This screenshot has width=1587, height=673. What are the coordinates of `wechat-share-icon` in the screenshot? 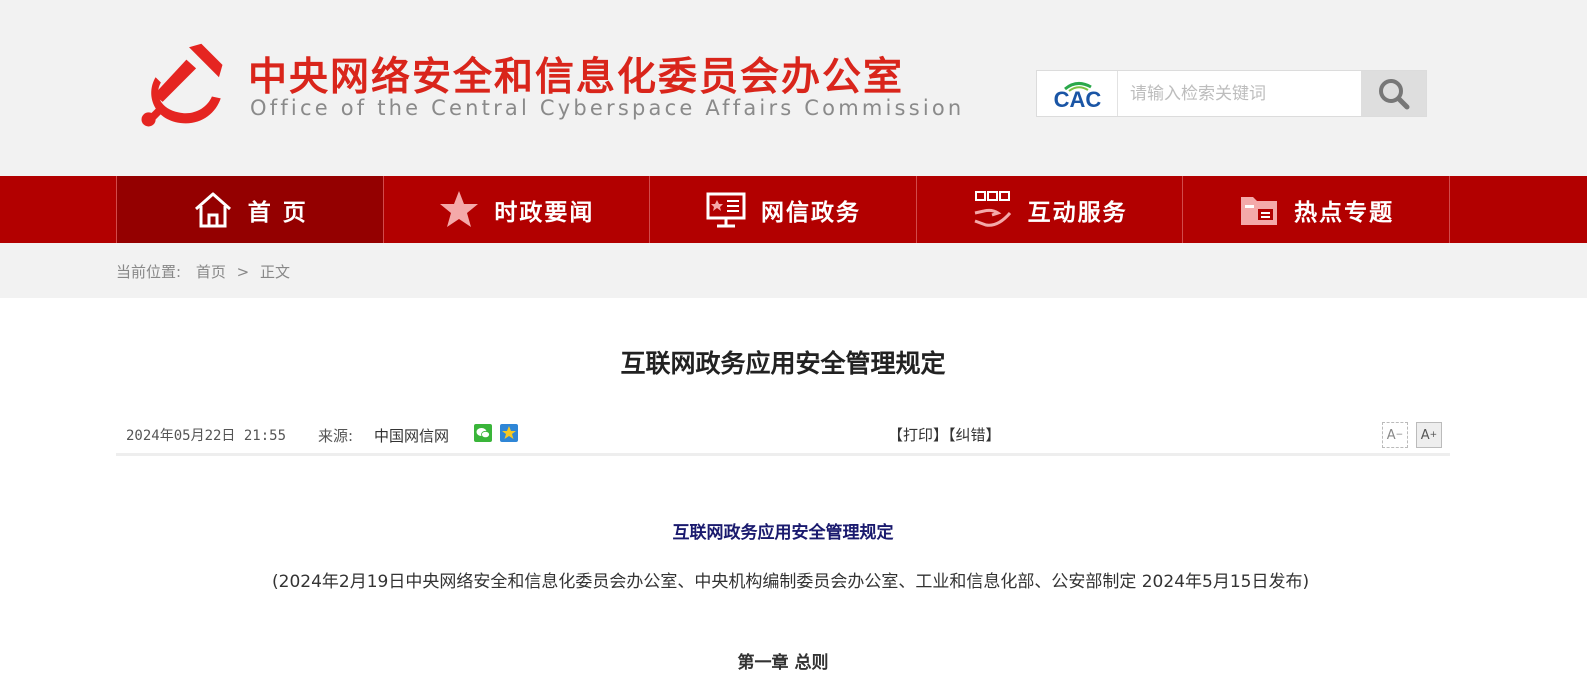 It's located at (483, 433).